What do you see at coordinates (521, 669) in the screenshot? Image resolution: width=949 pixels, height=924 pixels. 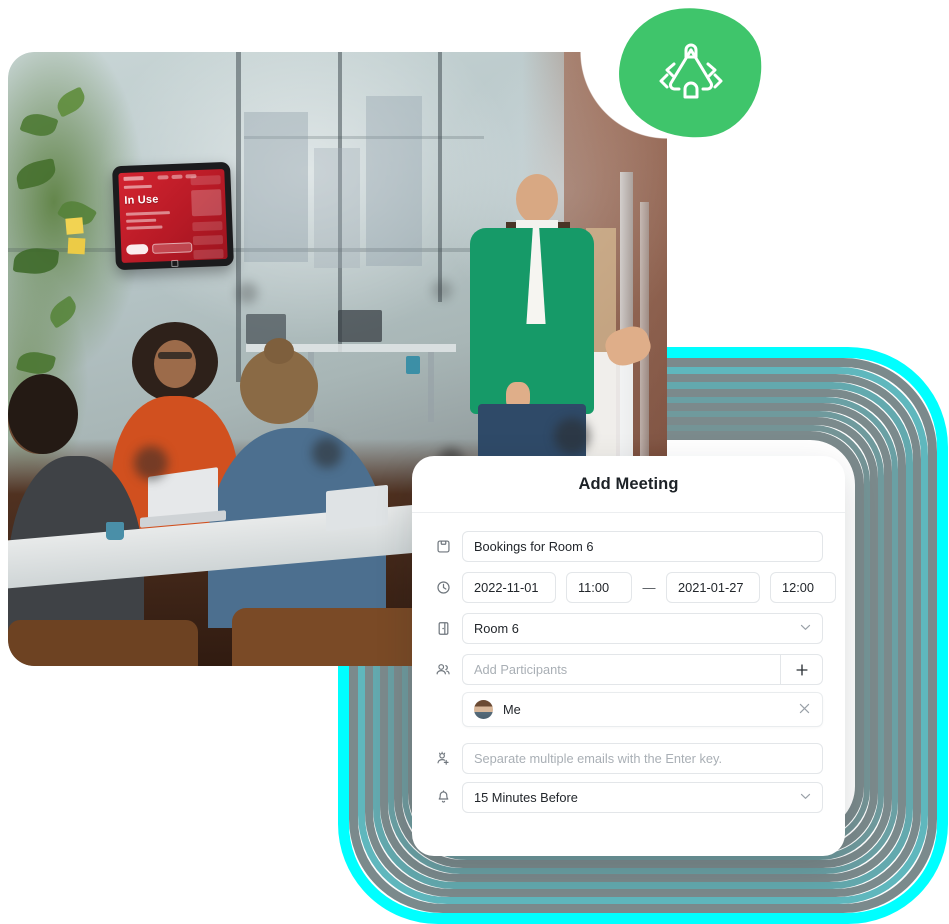 I see `participants-placeholder: Add Participants` at bounding box center [521, 669].